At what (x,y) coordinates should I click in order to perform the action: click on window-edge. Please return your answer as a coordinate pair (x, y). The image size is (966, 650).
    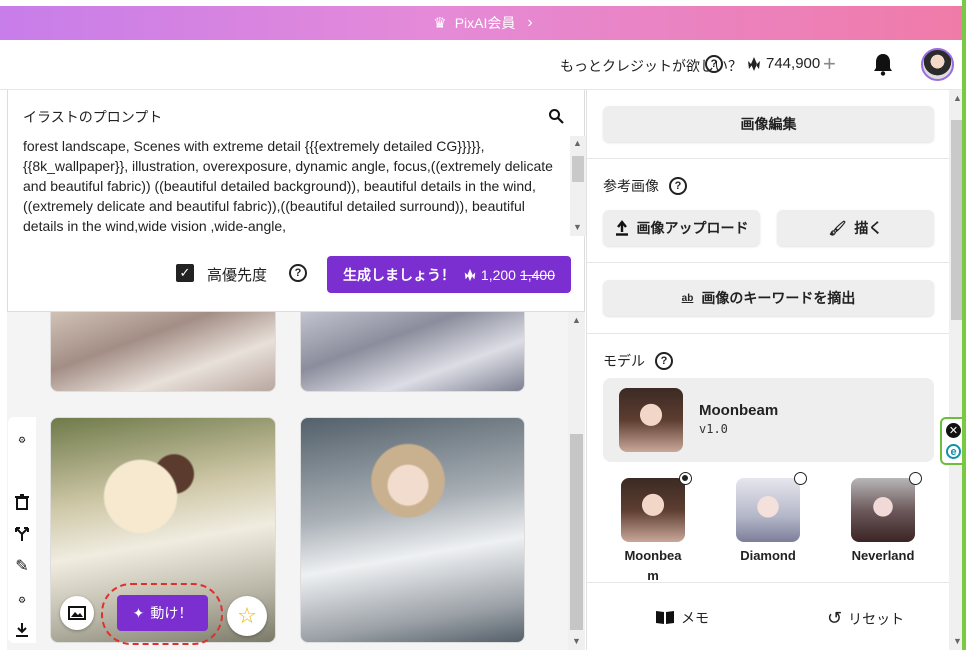
    Looking at the image, I should click on (964, 325).